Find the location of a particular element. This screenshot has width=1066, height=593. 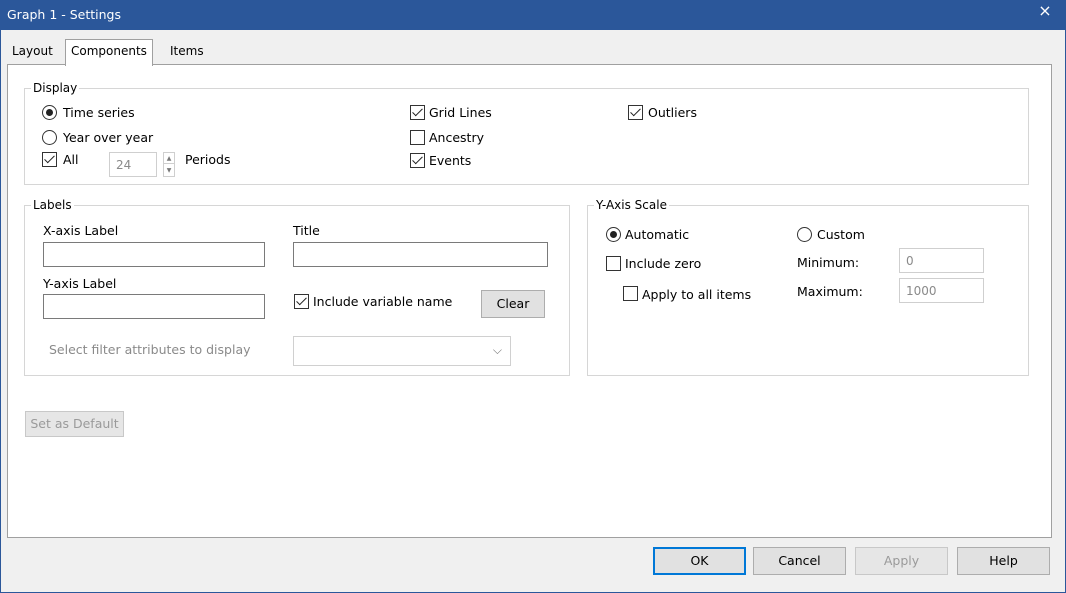

include-variable-name-label: Include variable name is located at coordinates (383, 301).